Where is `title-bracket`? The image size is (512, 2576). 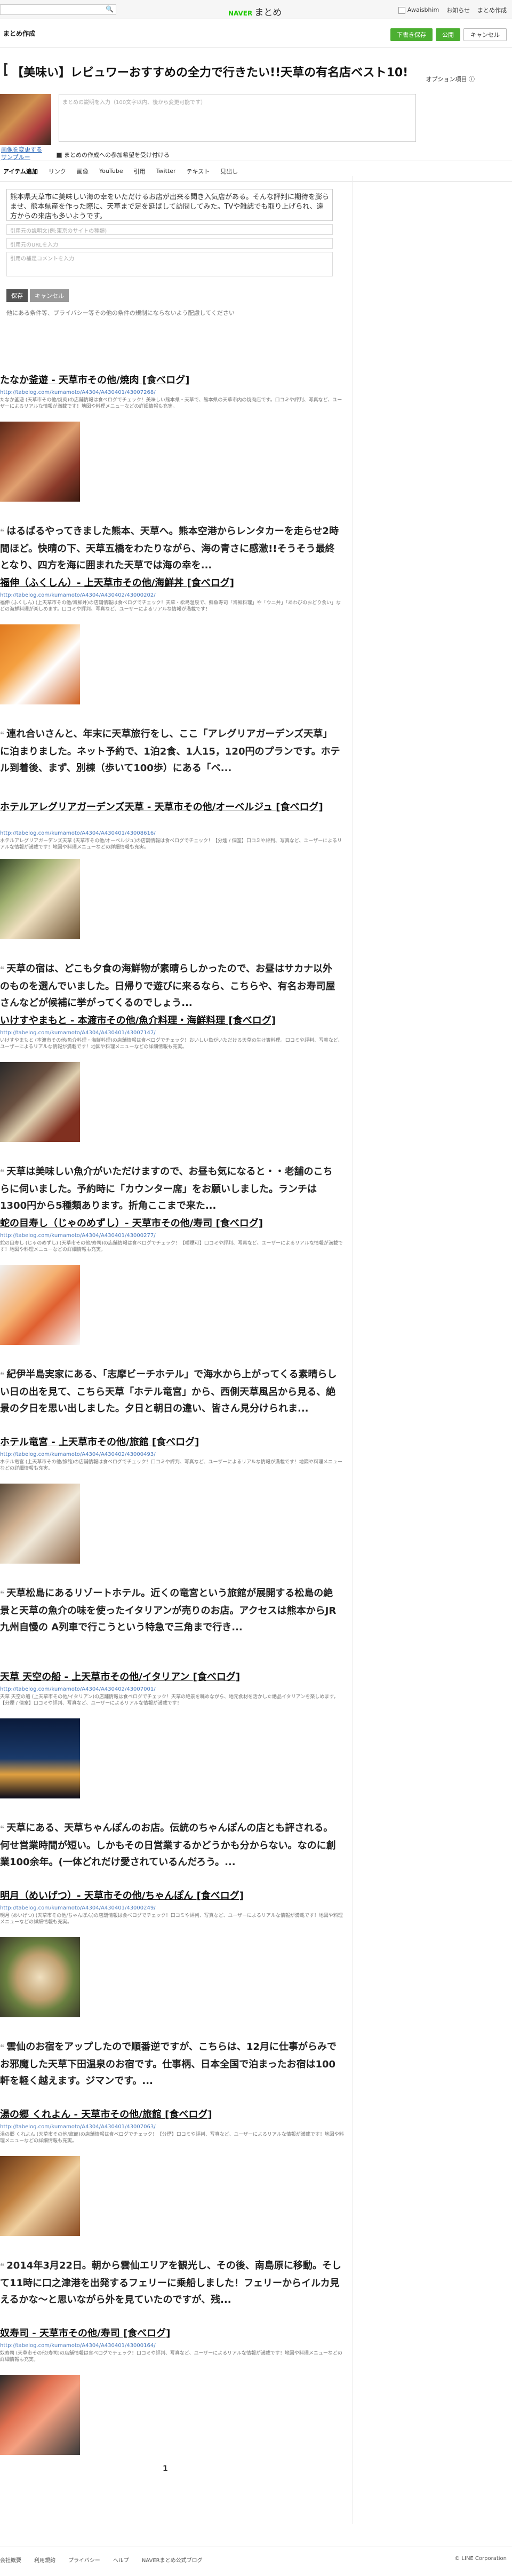
title-bracket is located at coordinates (5, 69).